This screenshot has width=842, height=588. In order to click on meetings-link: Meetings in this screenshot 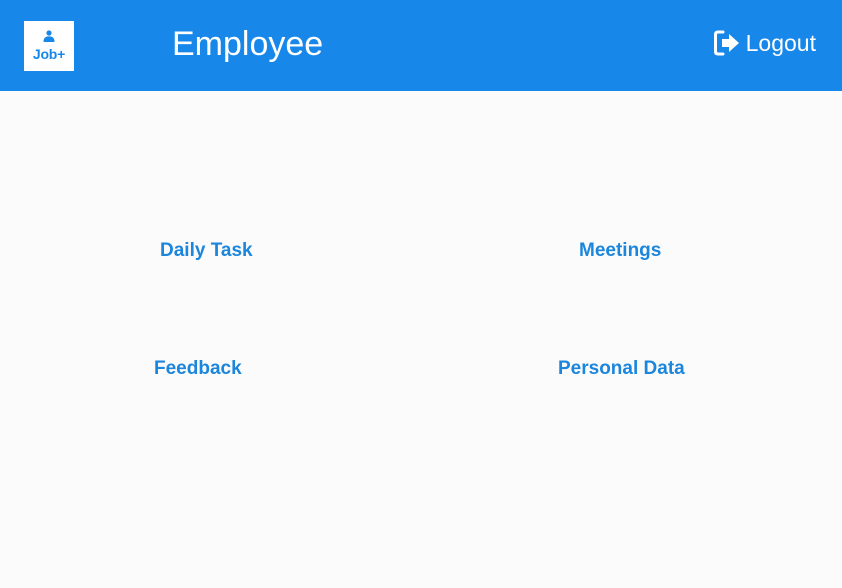, I will do `click(620, 251)`.